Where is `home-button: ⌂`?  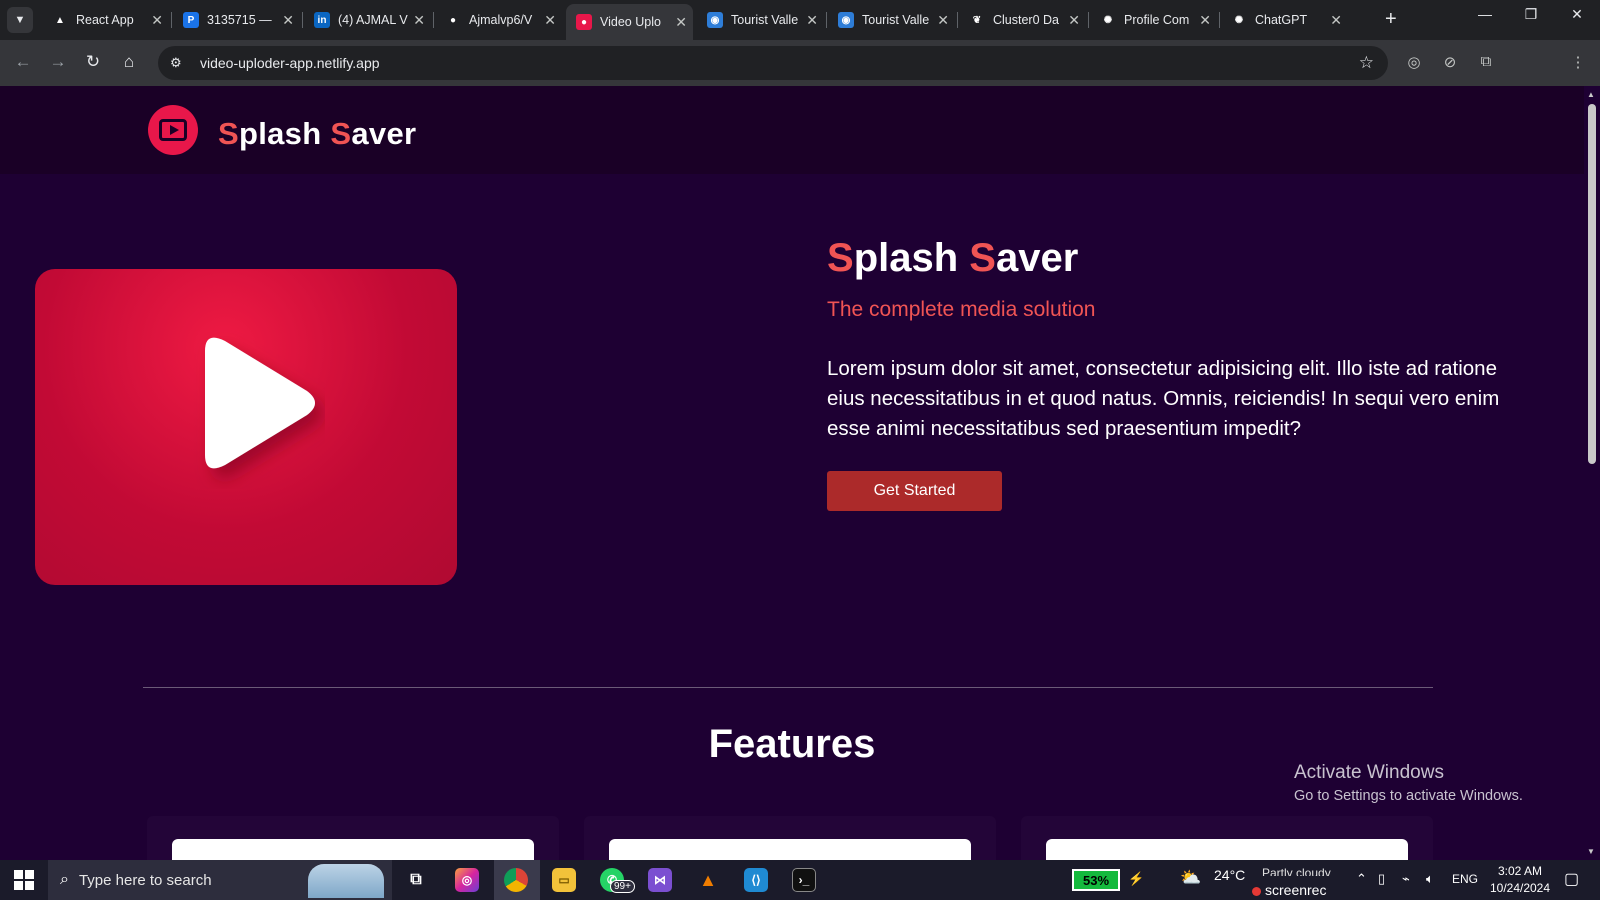 home-button: ⌂ is located at coordinates (129, 62).